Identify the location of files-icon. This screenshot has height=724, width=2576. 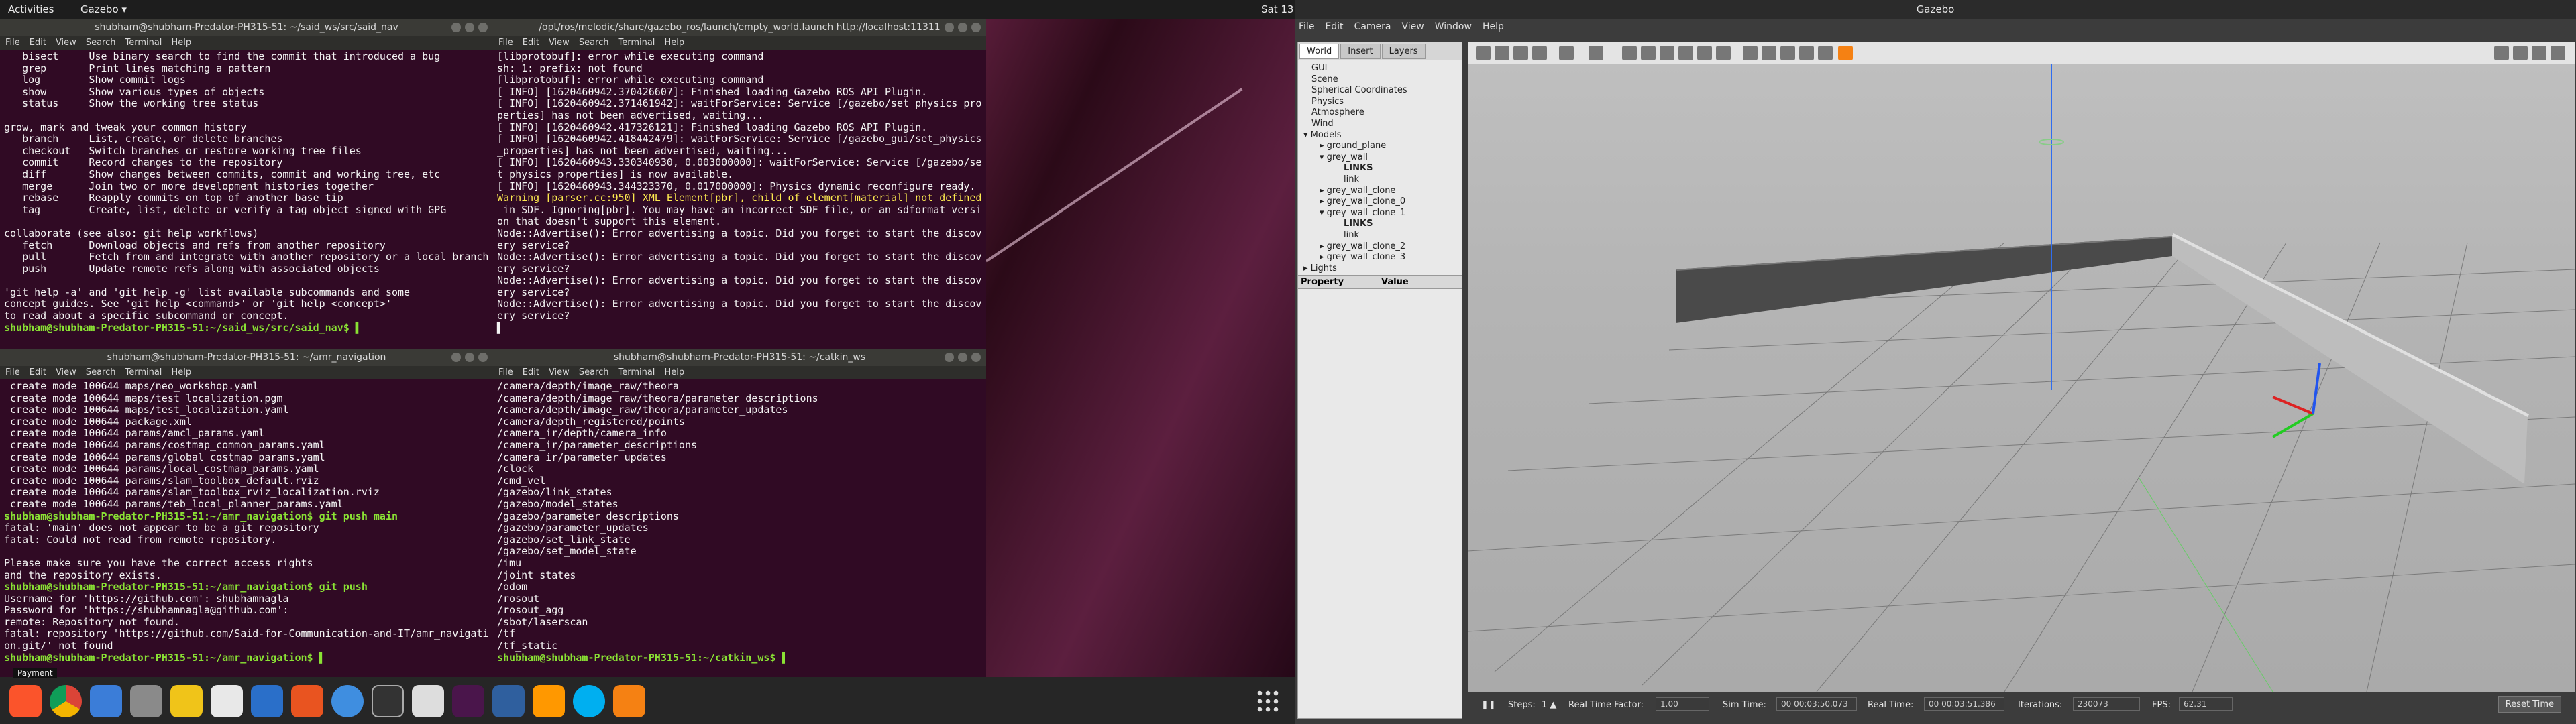
(146, 701).